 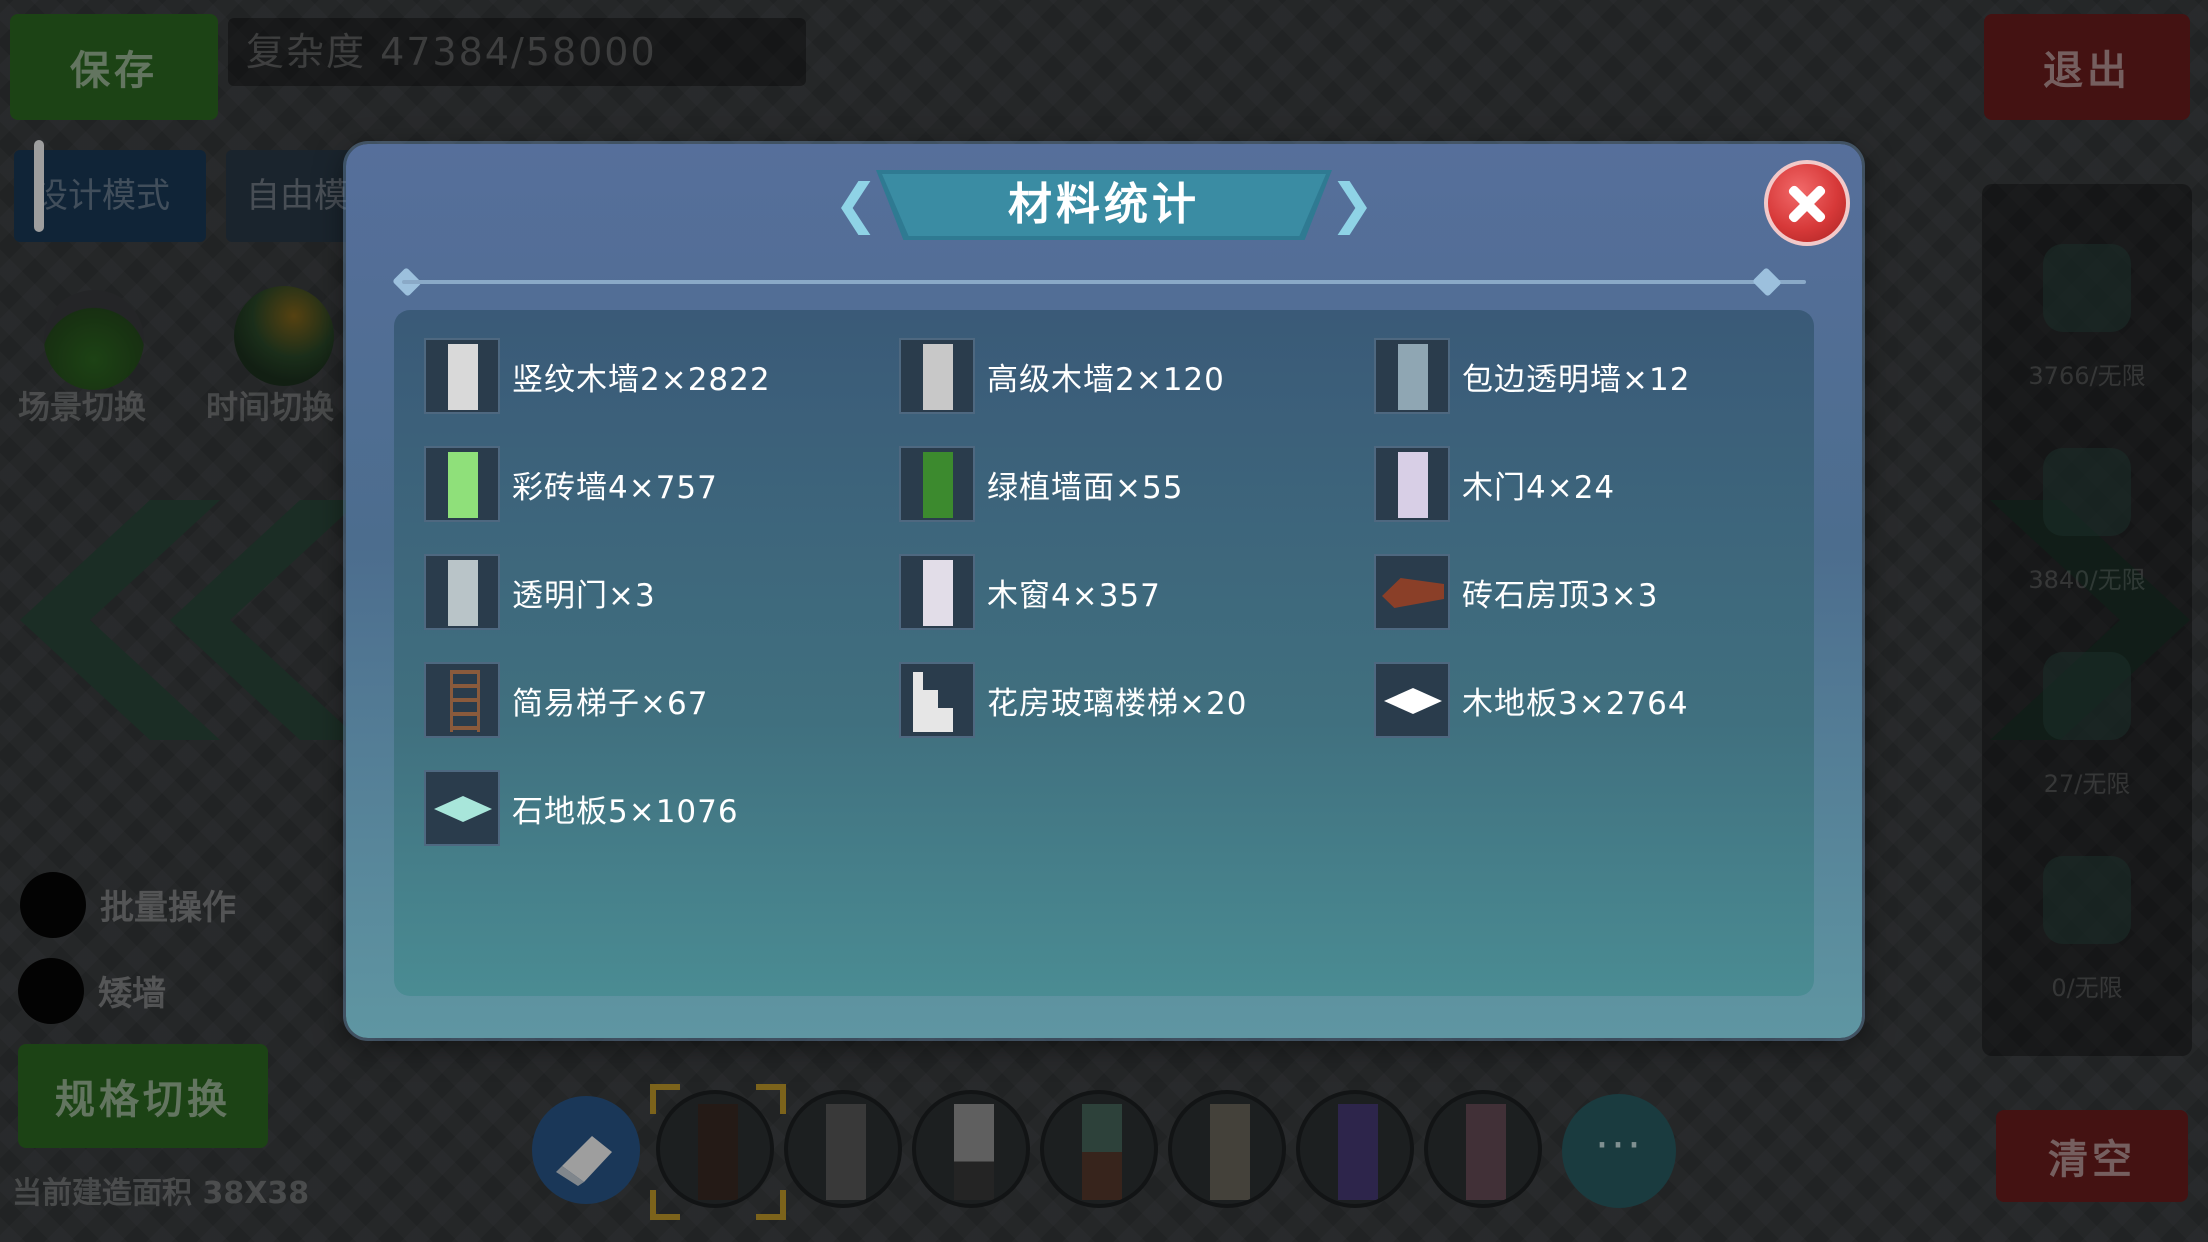 I want to click on material-item: 彩砖墙4×757, so click(x=571, y=484).